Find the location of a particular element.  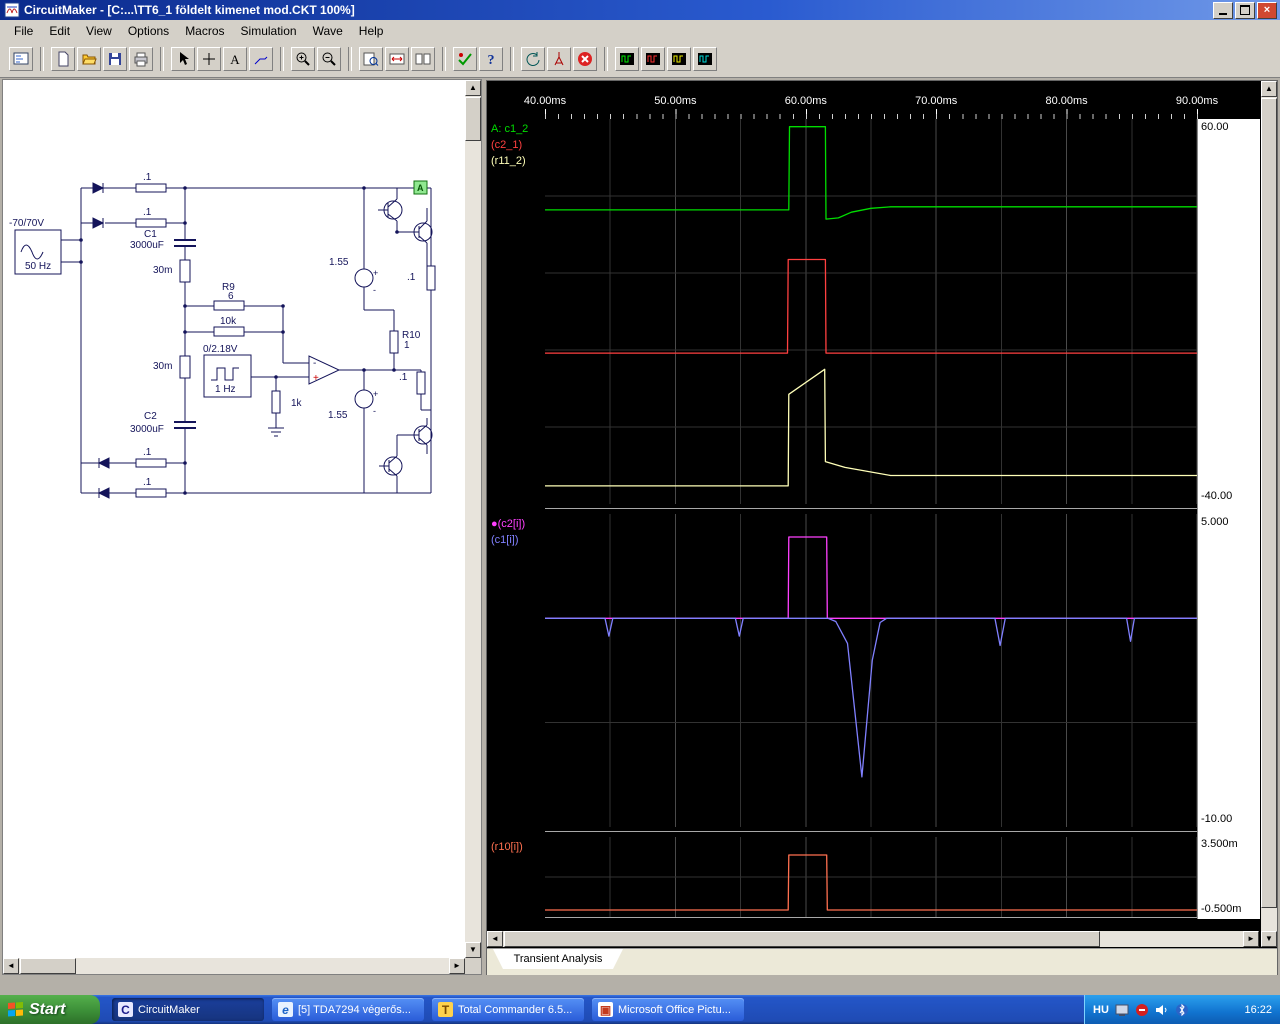

waveform-yellow-icon is located at coordinates (679, 59).